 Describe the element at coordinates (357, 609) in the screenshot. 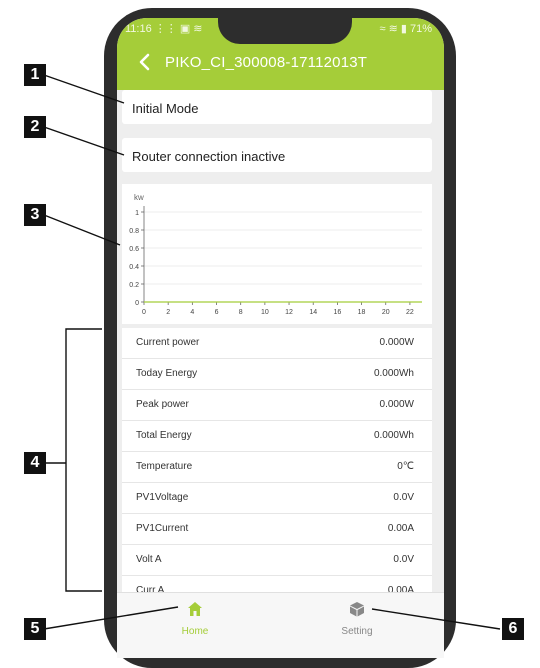

I see `cube-icon` at that location.